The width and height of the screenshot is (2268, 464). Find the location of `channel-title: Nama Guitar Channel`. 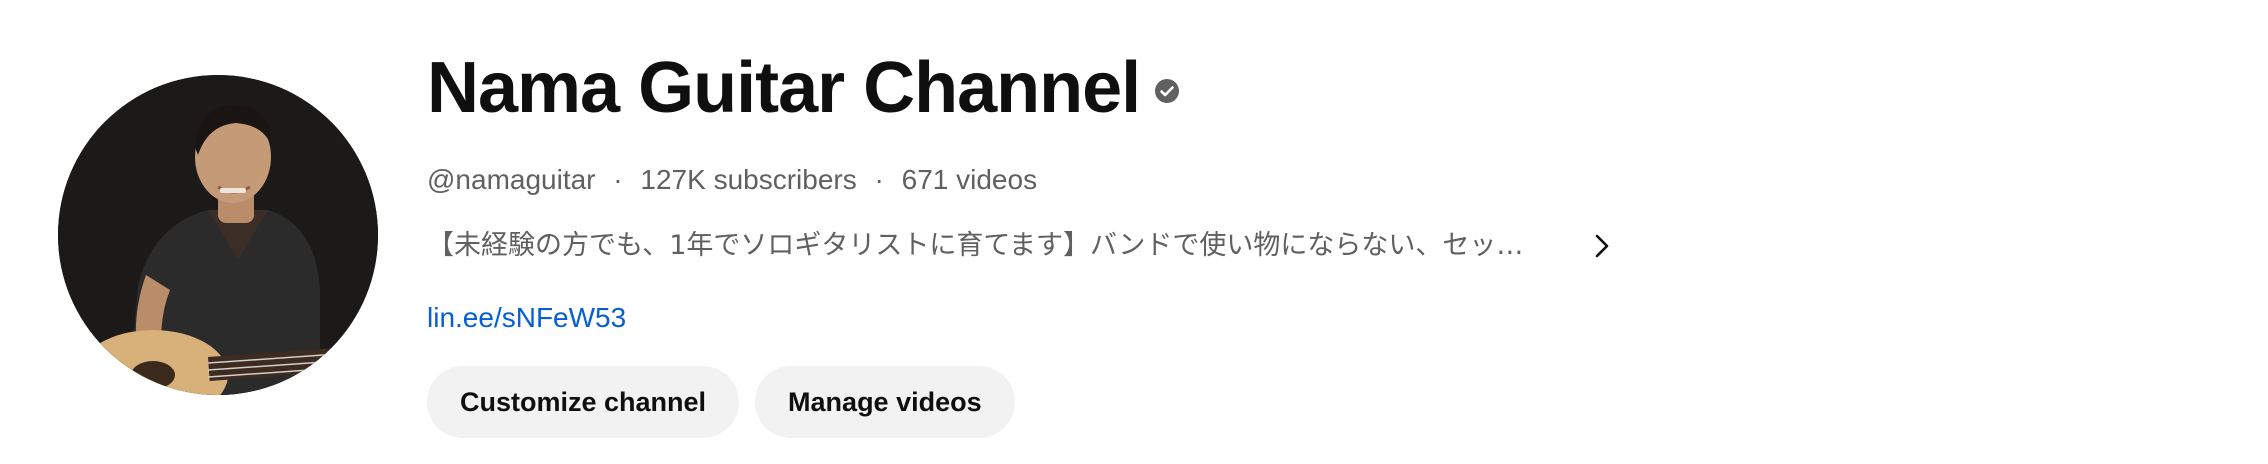

channel-title: Nama Guitar Channel is located at coordinates (784, 88).